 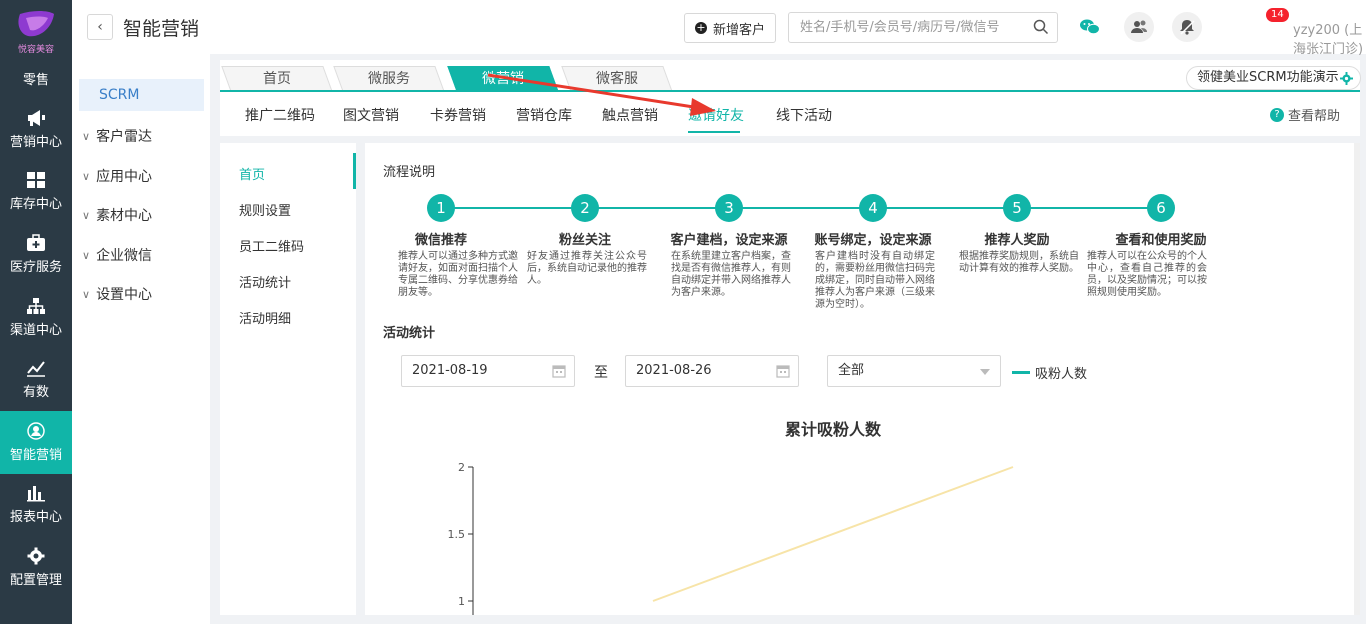 What do you see at coordinates (461, 601) in the screenshot?
I see `y-tick-label: 1` at bounding box center [461, 601].